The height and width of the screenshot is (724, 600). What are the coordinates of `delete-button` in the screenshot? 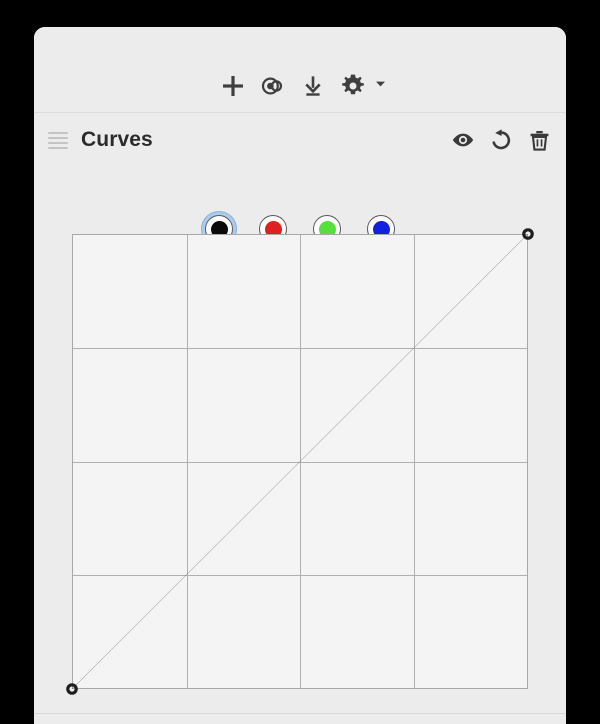 It's located at (539, 140).